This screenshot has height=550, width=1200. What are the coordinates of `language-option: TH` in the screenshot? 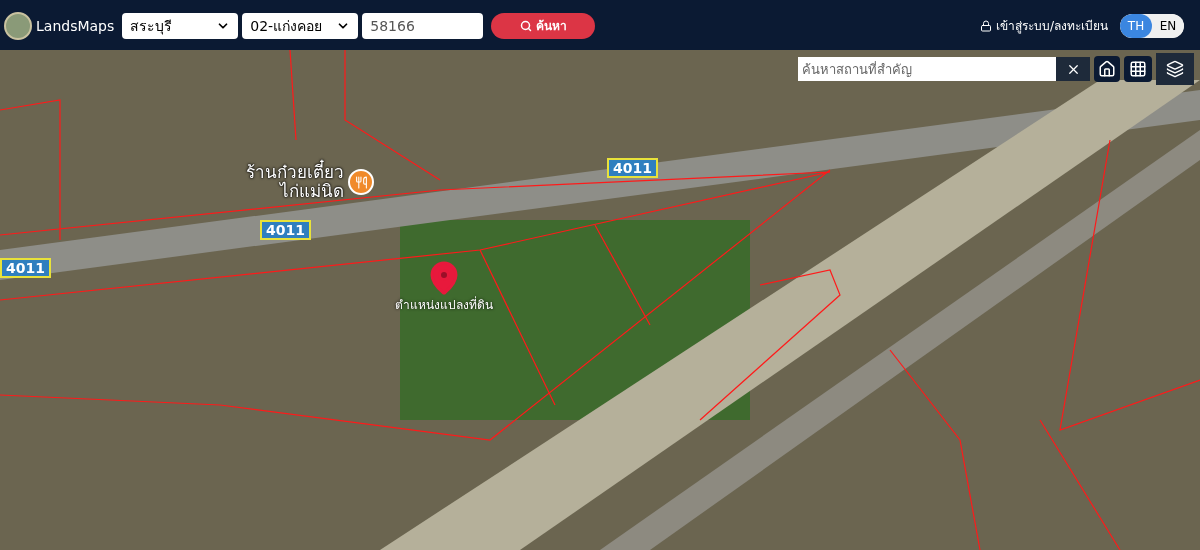 It's located at (1136, 26).